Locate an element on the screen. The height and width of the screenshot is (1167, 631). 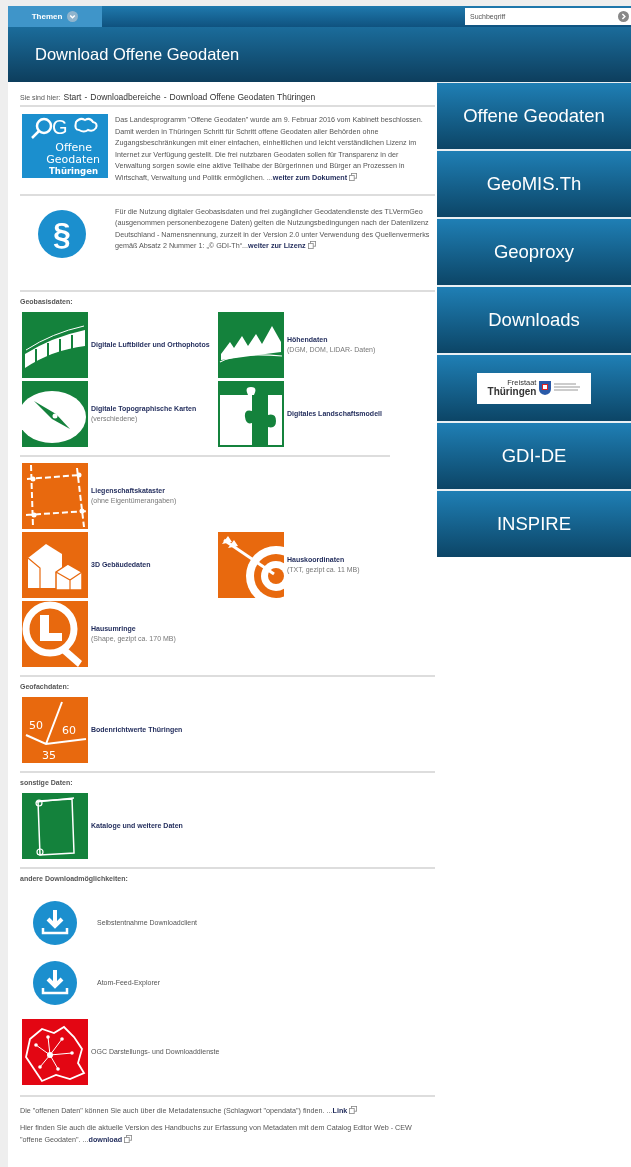
sidebar-link: GeoMIS.Th is located at coordinates (534, 184).